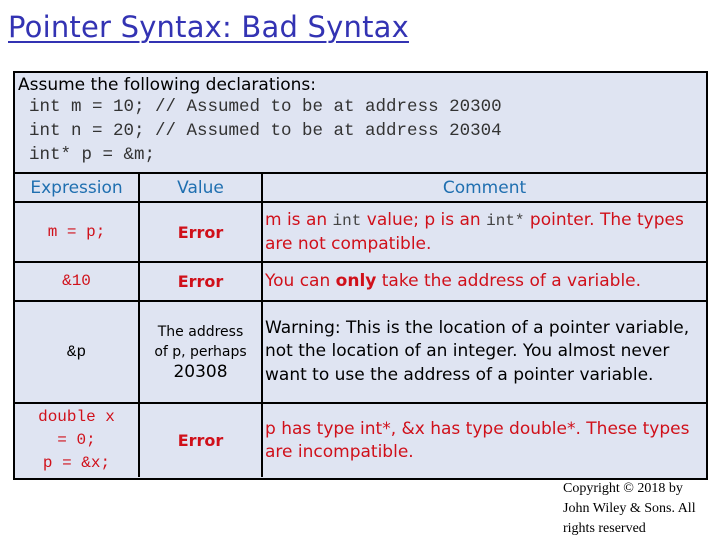 The image size is (720, 540). What do you see at coordinates (604, 528) in the screenshot?
I see `copyright-line: rights reserved` at bounding box center [604, 528].